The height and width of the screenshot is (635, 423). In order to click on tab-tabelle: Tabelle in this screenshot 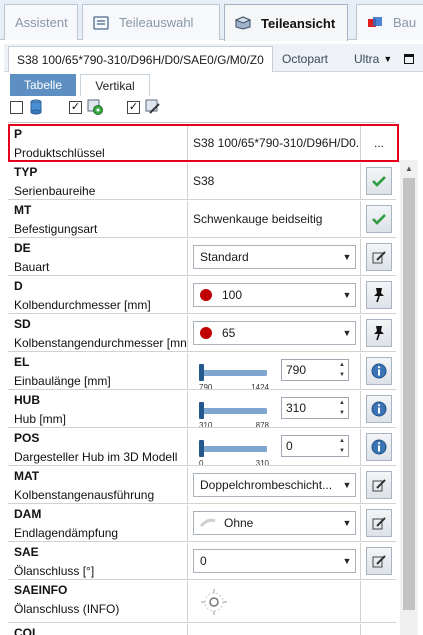, I will do `click(43, 85)`.